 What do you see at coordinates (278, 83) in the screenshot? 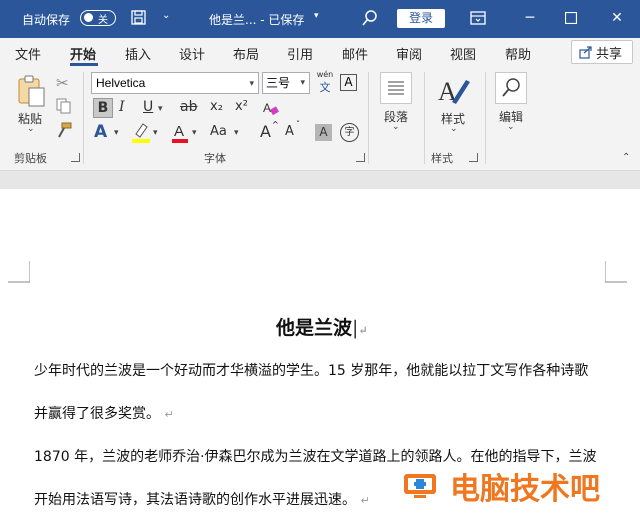
I see `font-size-value: 三号` at bounding box center [278, 83].